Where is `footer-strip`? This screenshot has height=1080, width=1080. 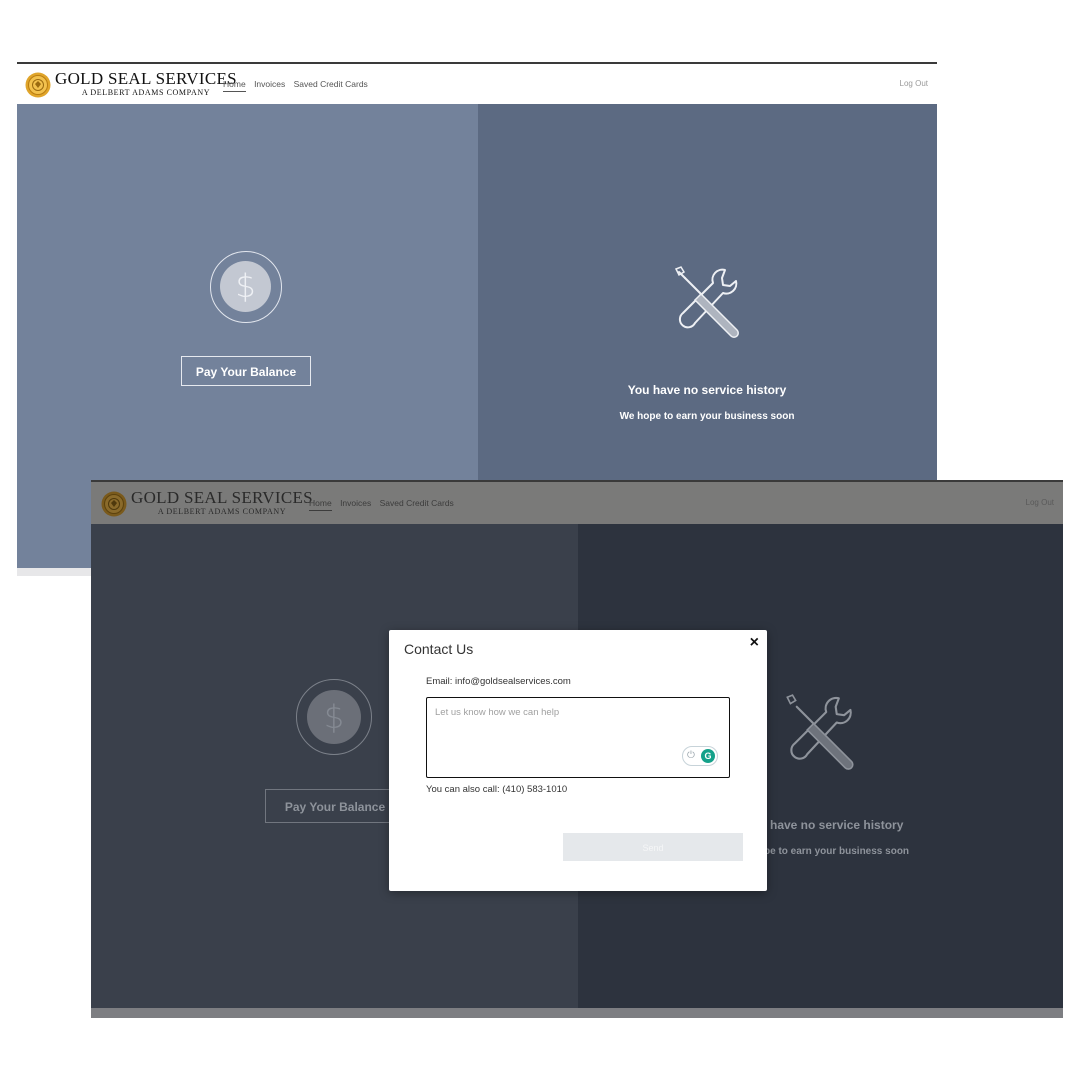
footer-strip is located at coordinates (577, 1013).